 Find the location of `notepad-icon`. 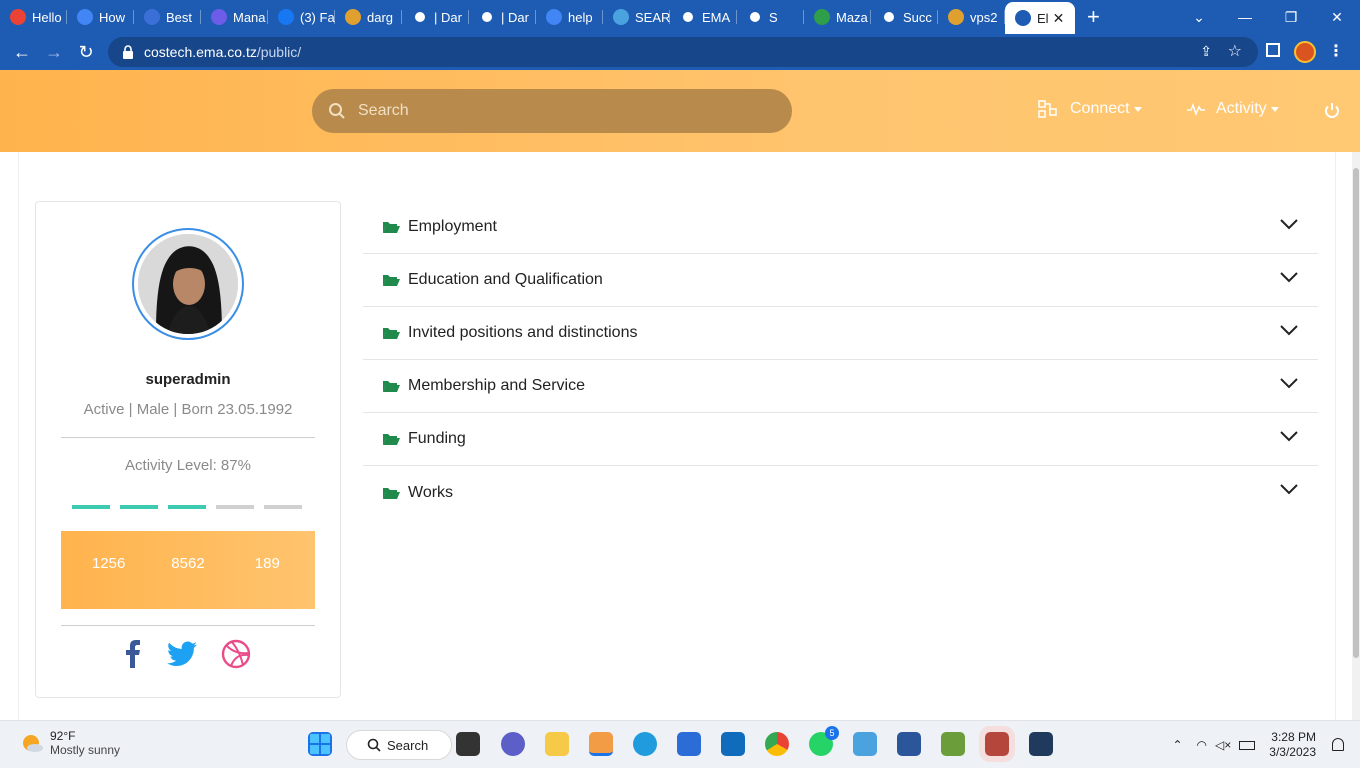

notepad-icon is located at coordinates (953, 744).